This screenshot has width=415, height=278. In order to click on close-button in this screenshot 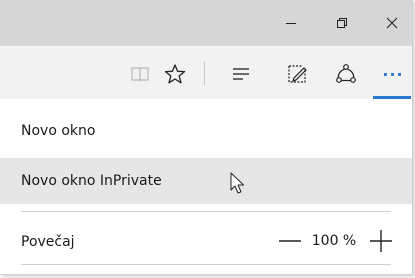, I will do `click(392, 23)`.